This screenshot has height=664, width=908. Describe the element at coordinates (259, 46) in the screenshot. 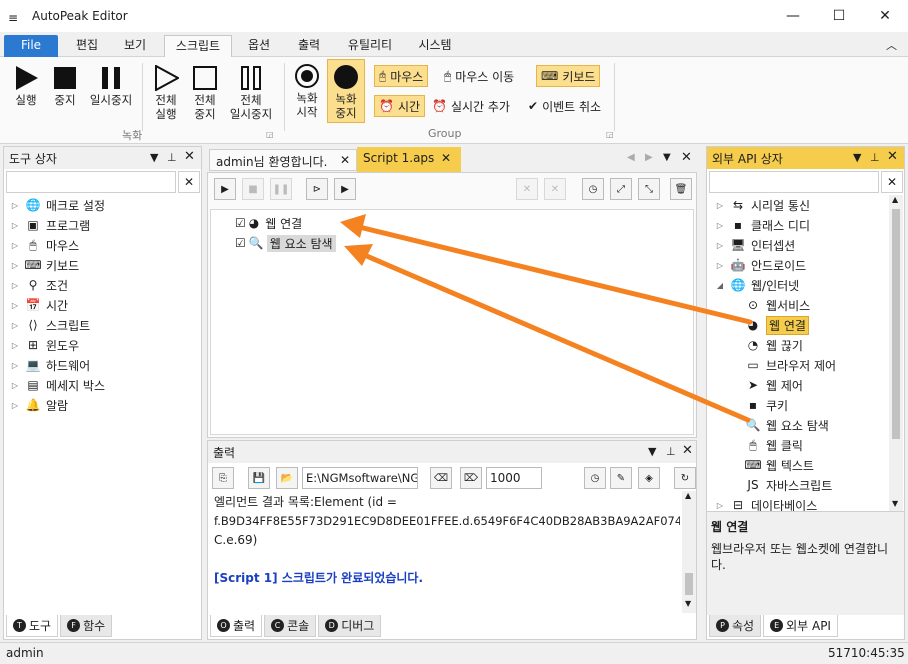

I see `menu-options: 옵션` at that location.